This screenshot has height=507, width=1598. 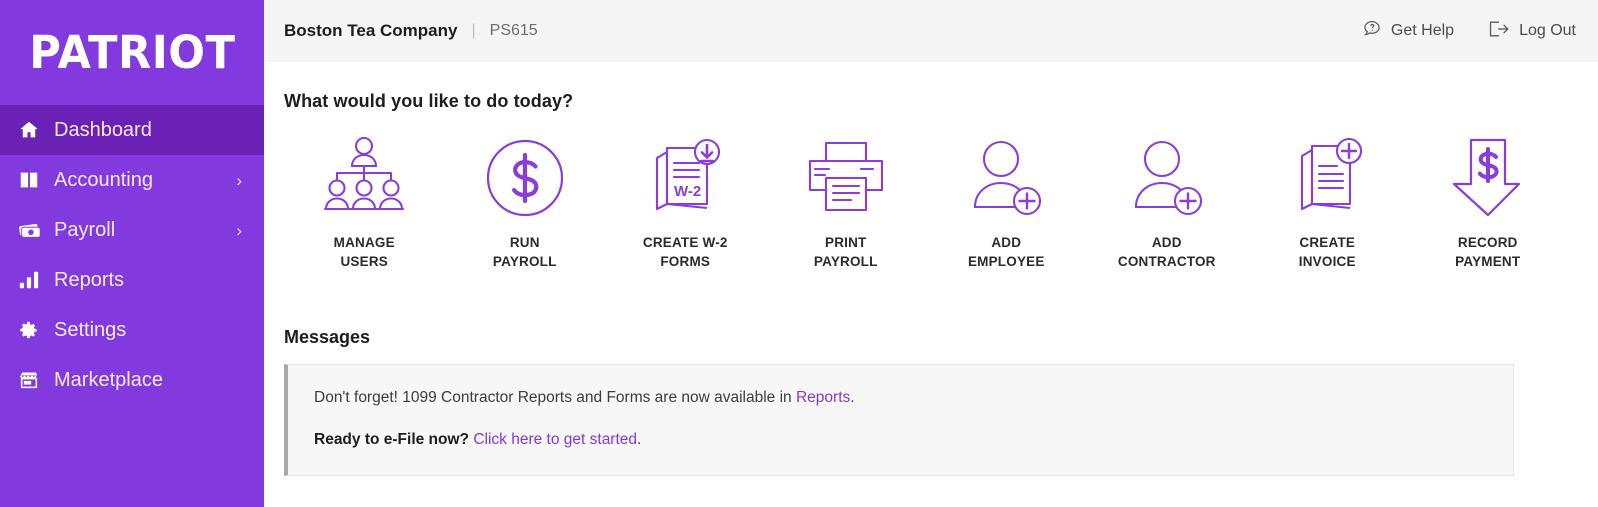 I want to click on sidebar-item-dashboard: Dashboard, so click(x=132, y=130).